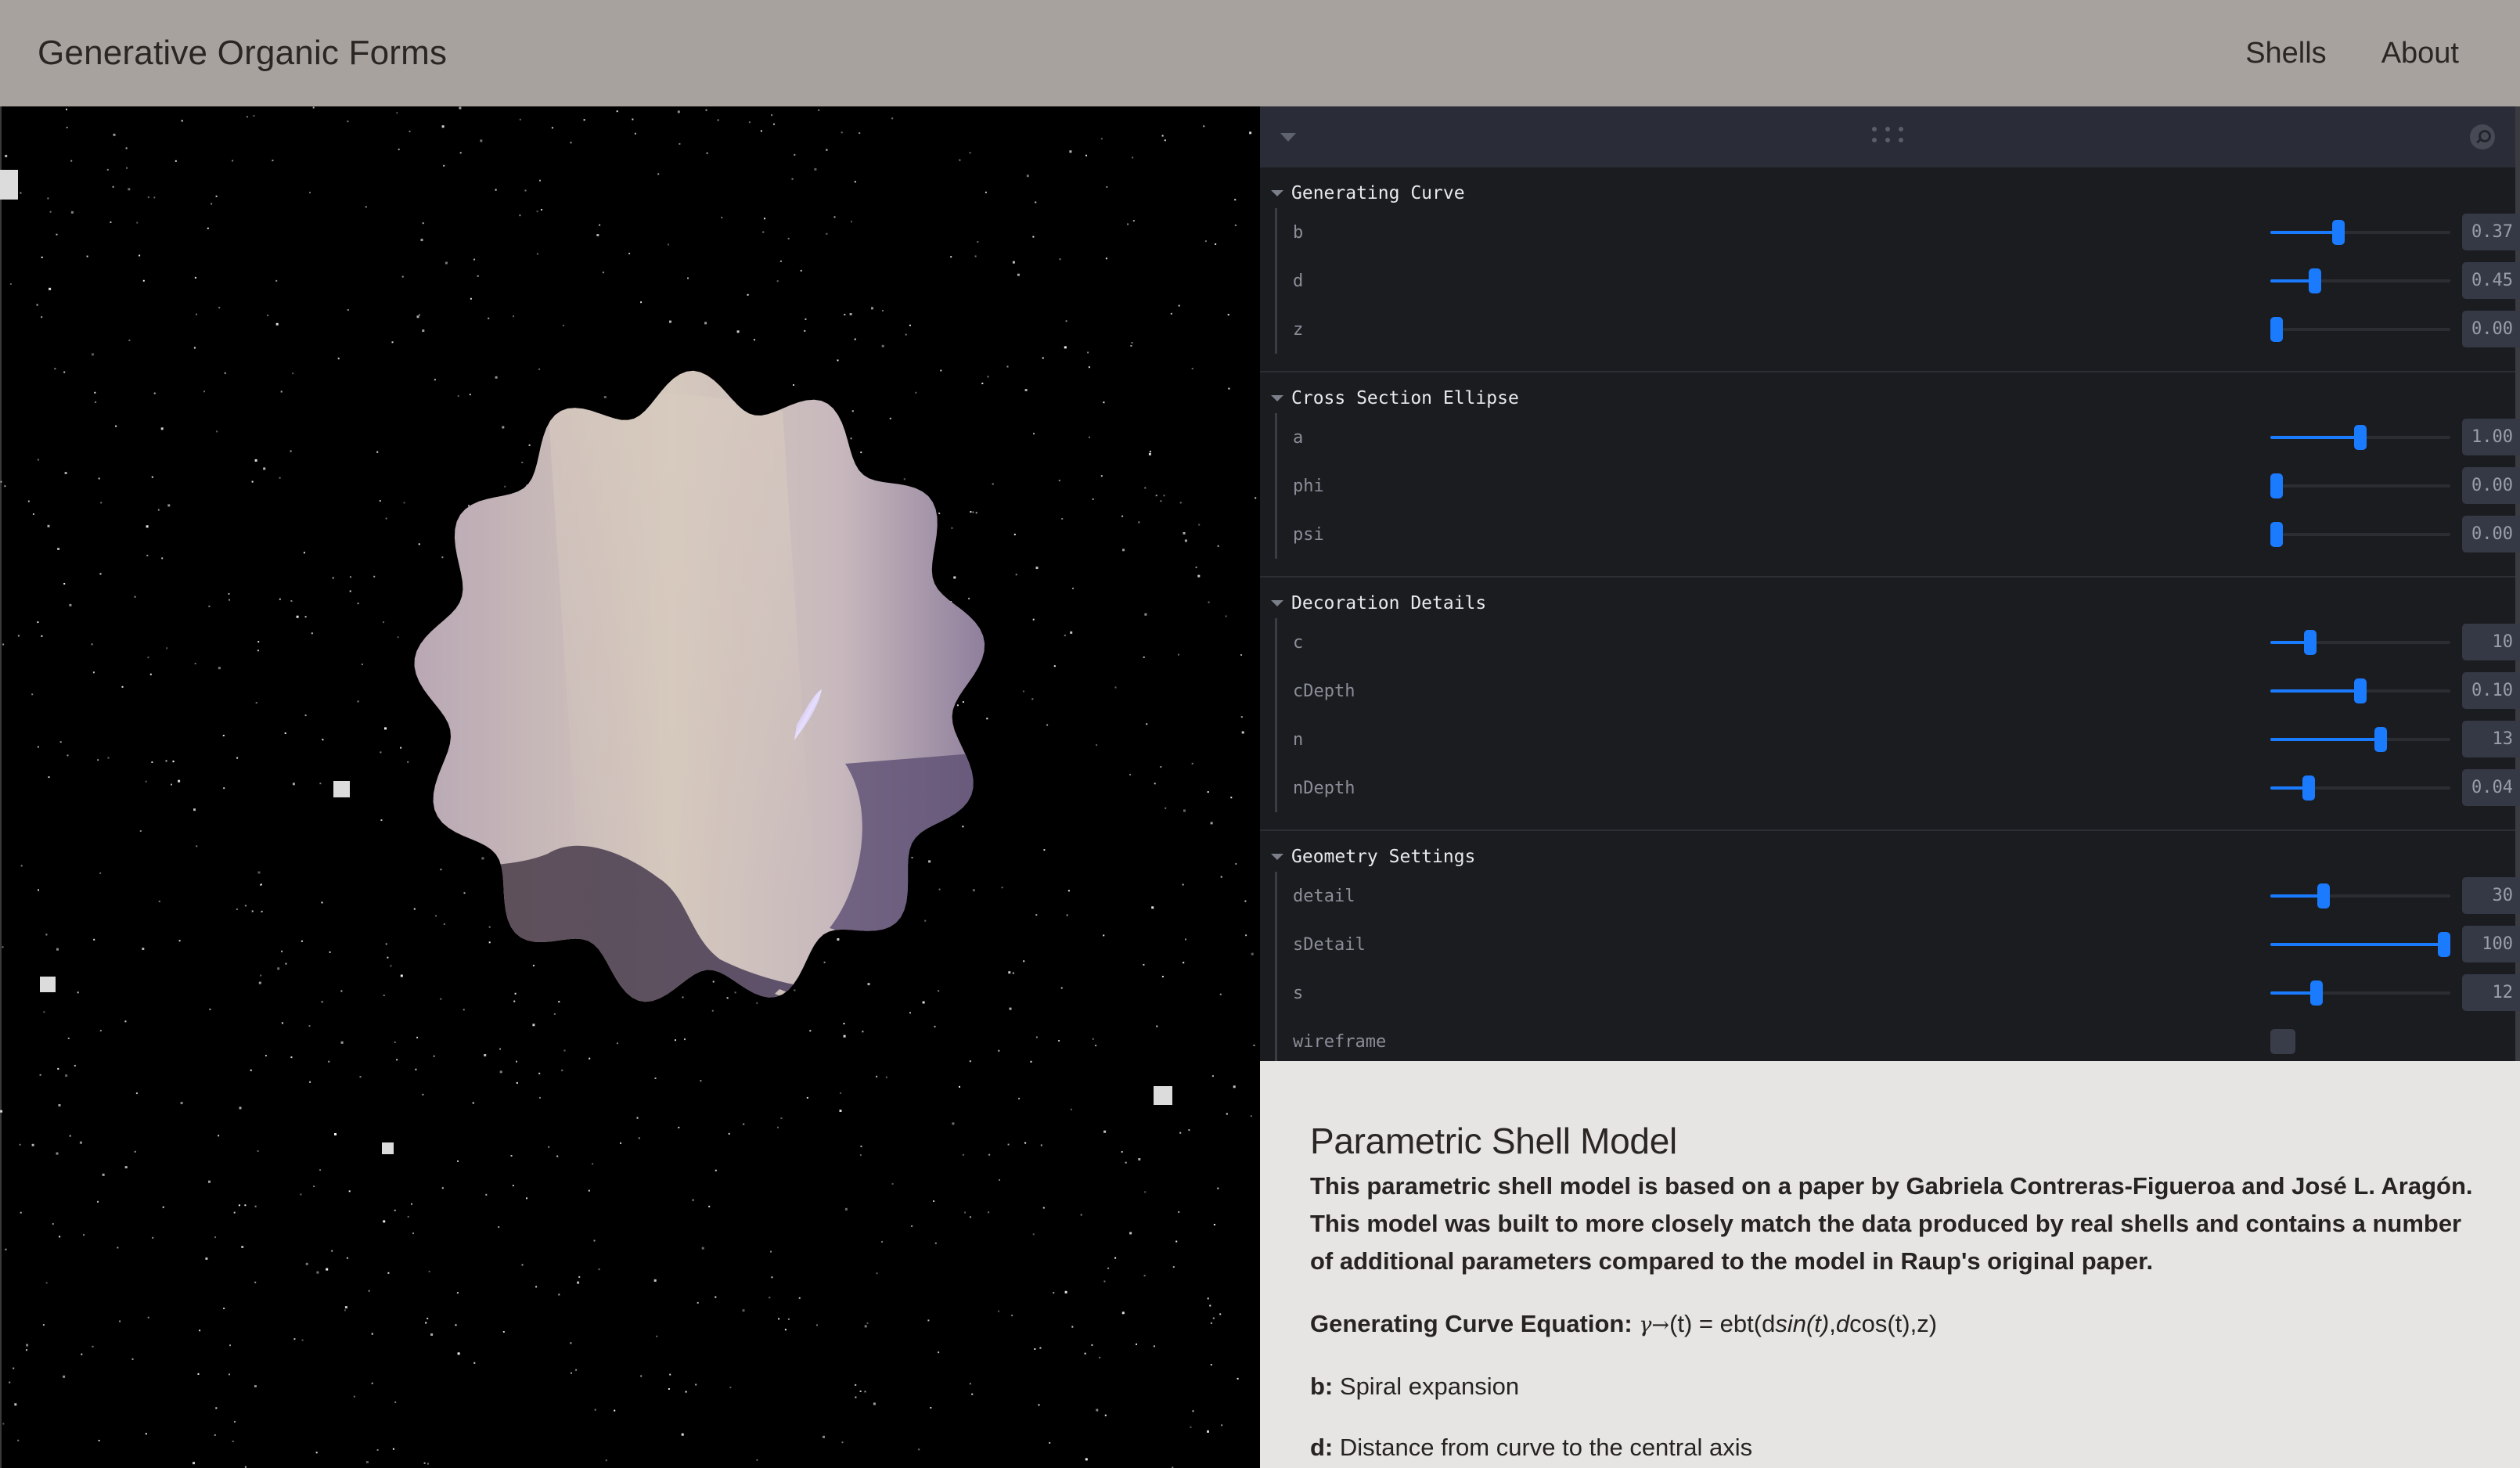  What do you see at coordinates (2491, 992) in the screenshot?
I see `s-value-input: 12` at bounding box center [2491, 992].